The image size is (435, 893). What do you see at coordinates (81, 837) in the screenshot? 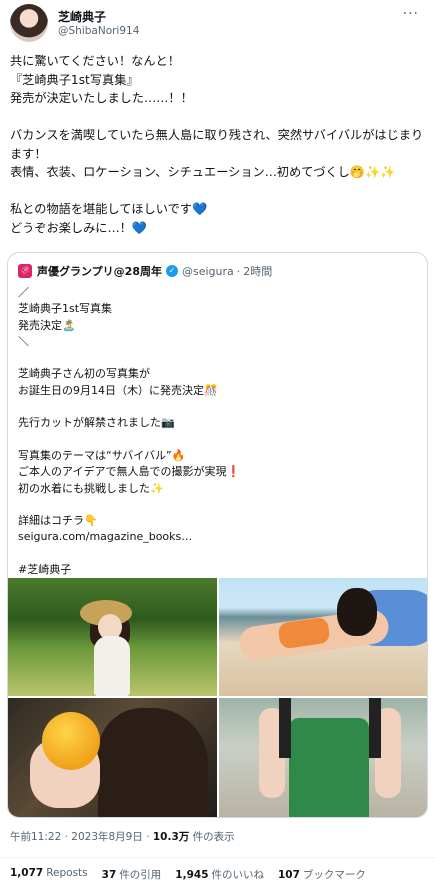
I see `tweet-datetime: 午前11:22 · 2023年8月9日 ·` at bounding box center [81, 837].